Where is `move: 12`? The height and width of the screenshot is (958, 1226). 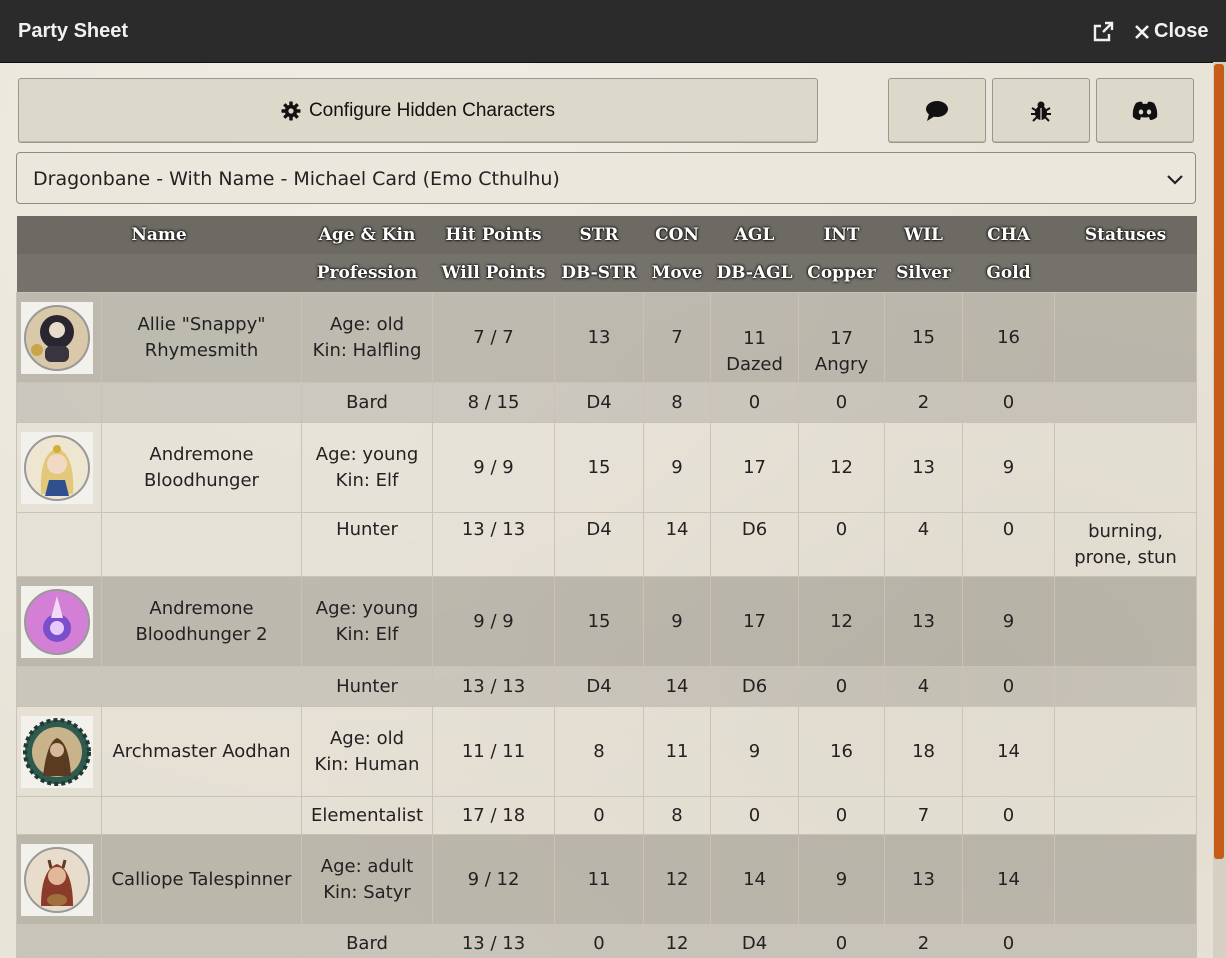 move: 12 is located at coordinates (677, 941).